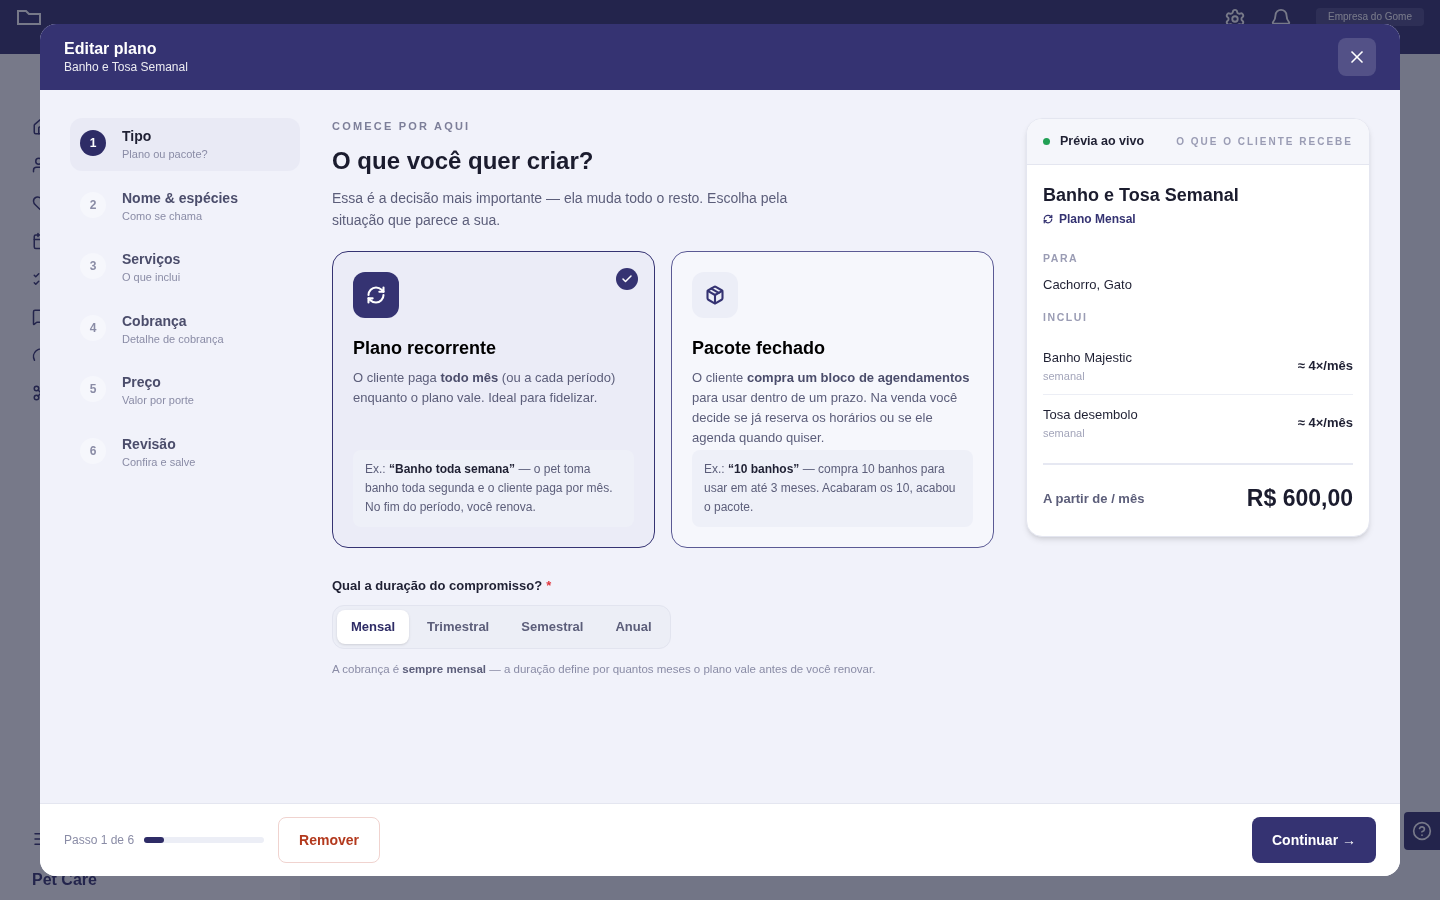  I want to click on step-title: Nome & espécies, so click(180, 198).